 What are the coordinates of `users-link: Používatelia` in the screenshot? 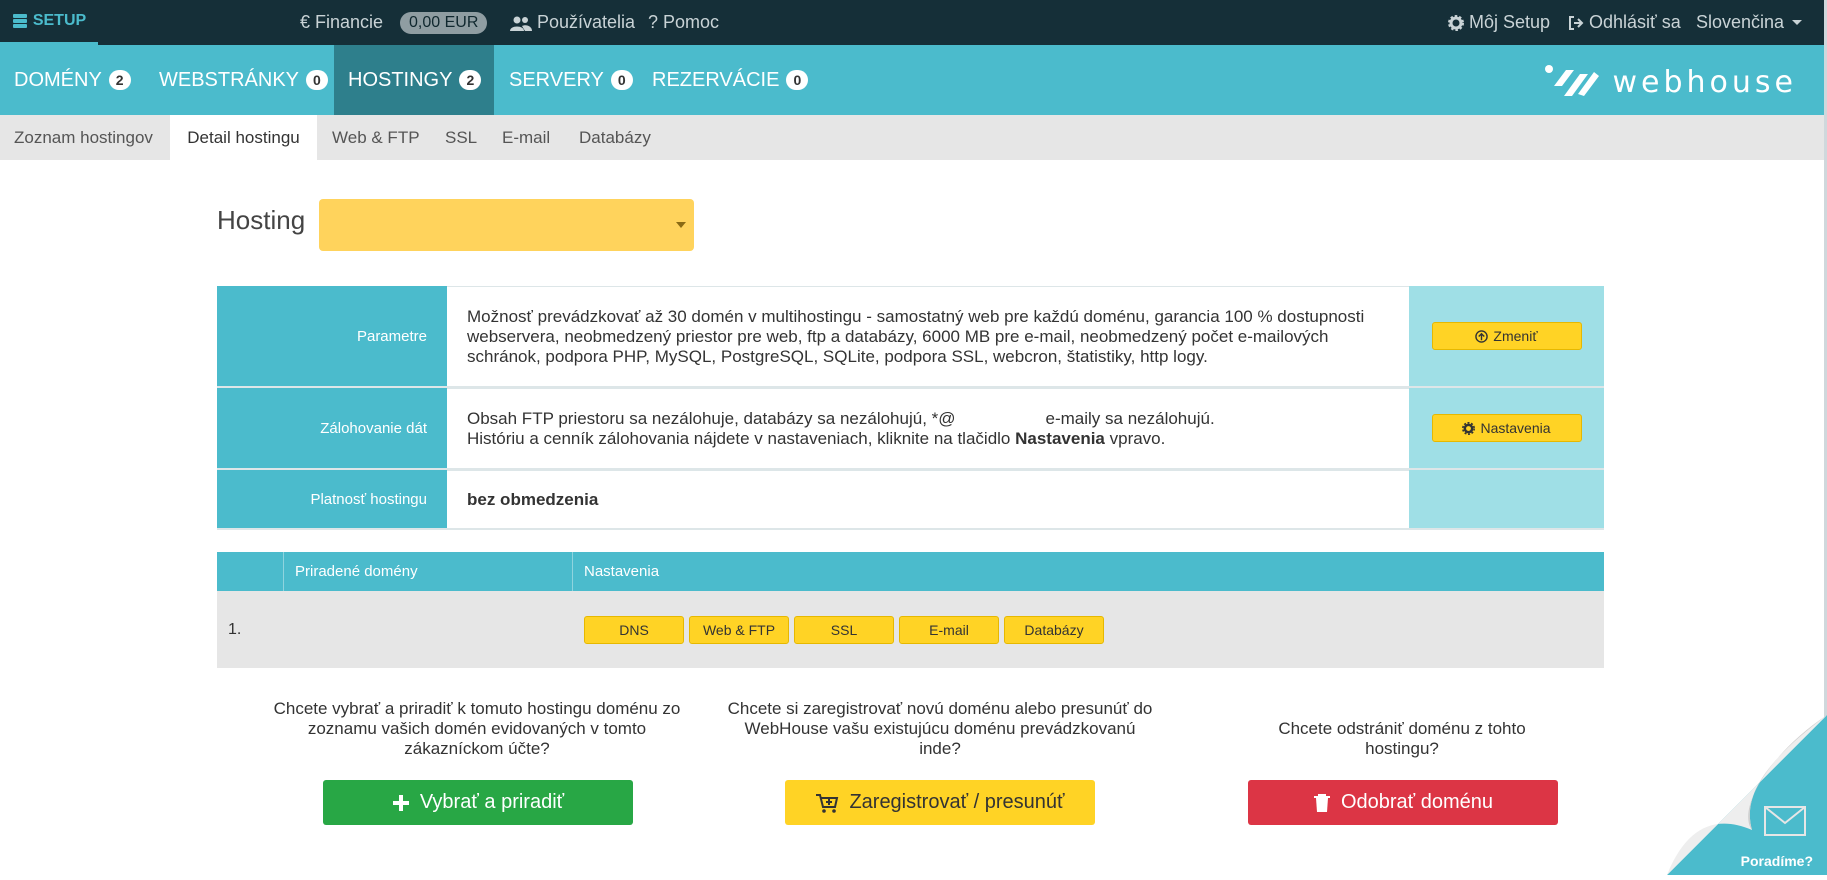 It's located at (572, 22).